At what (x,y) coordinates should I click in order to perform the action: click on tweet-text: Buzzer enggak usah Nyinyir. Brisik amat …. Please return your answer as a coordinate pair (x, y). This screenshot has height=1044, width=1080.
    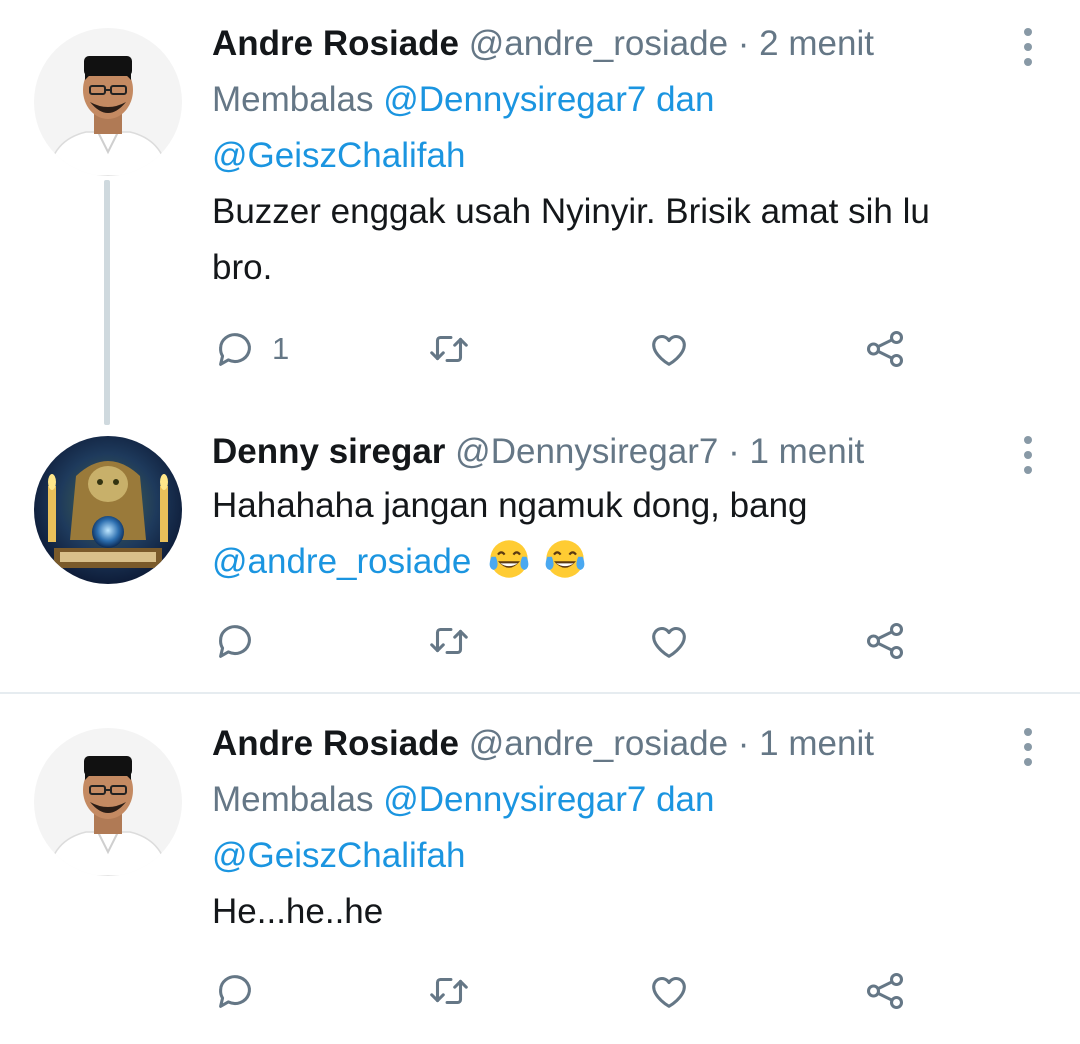
    Looking at the image, I should click on (611, 240).